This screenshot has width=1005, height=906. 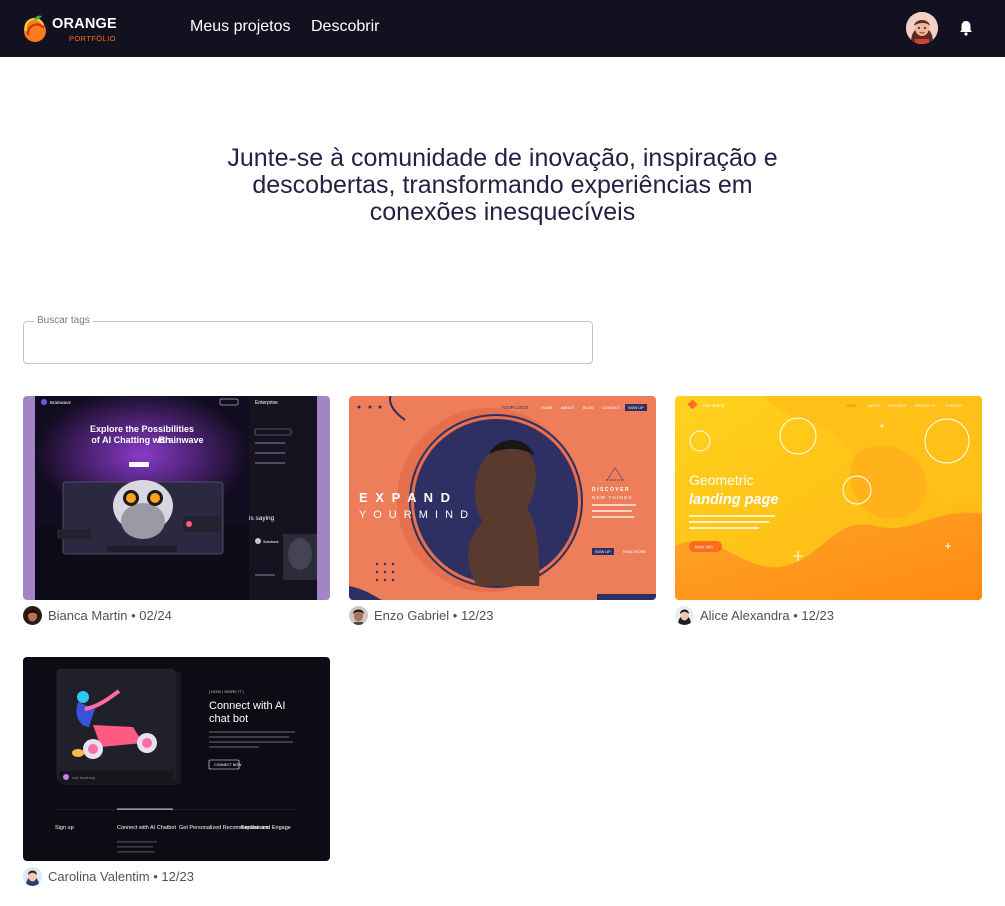 I want to click on project-meta: Carolina Valentim • 12/23, so click(x=108, y=876).